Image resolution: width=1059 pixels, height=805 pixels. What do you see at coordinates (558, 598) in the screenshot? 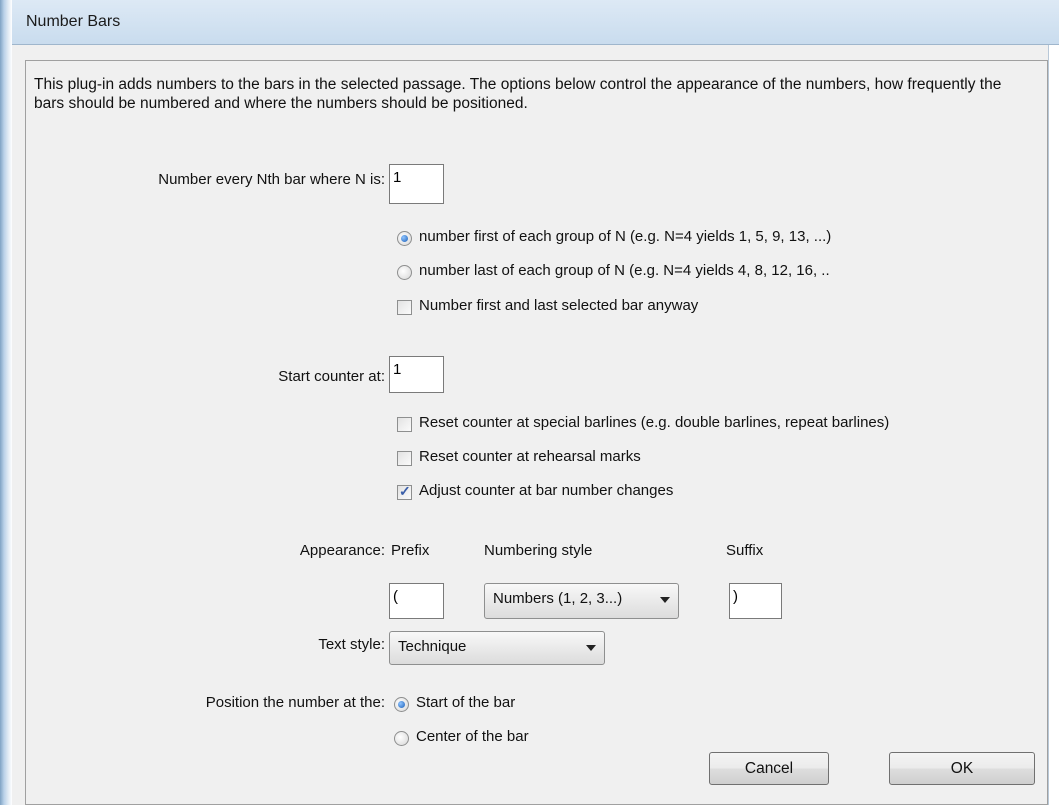
I see `numbering-style-value: Numbers (1, 2, 3...)` at bounding box center [558, 598].